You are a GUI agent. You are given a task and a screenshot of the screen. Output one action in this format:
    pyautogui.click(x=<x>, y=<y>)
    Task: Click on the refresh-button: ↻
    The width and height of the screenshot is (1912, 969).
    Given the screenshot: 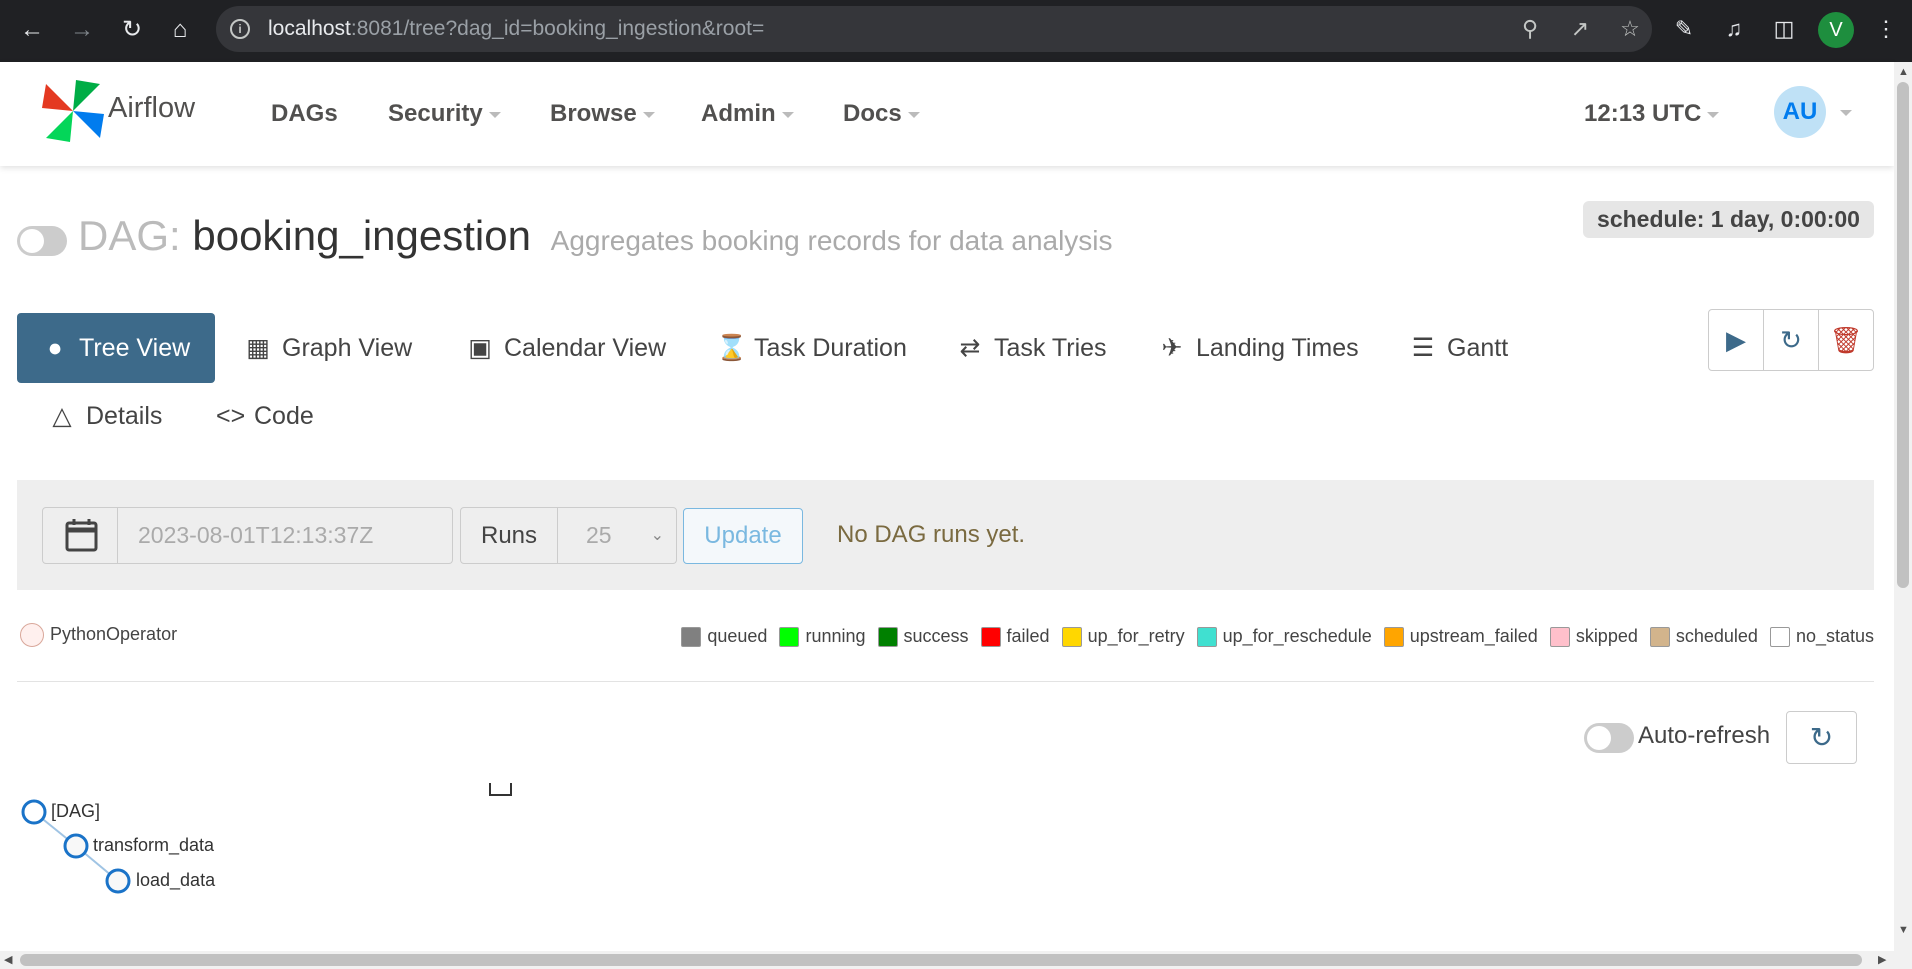 What is the action you would take?
    pyautogui.click(x=1821, y=737)
    